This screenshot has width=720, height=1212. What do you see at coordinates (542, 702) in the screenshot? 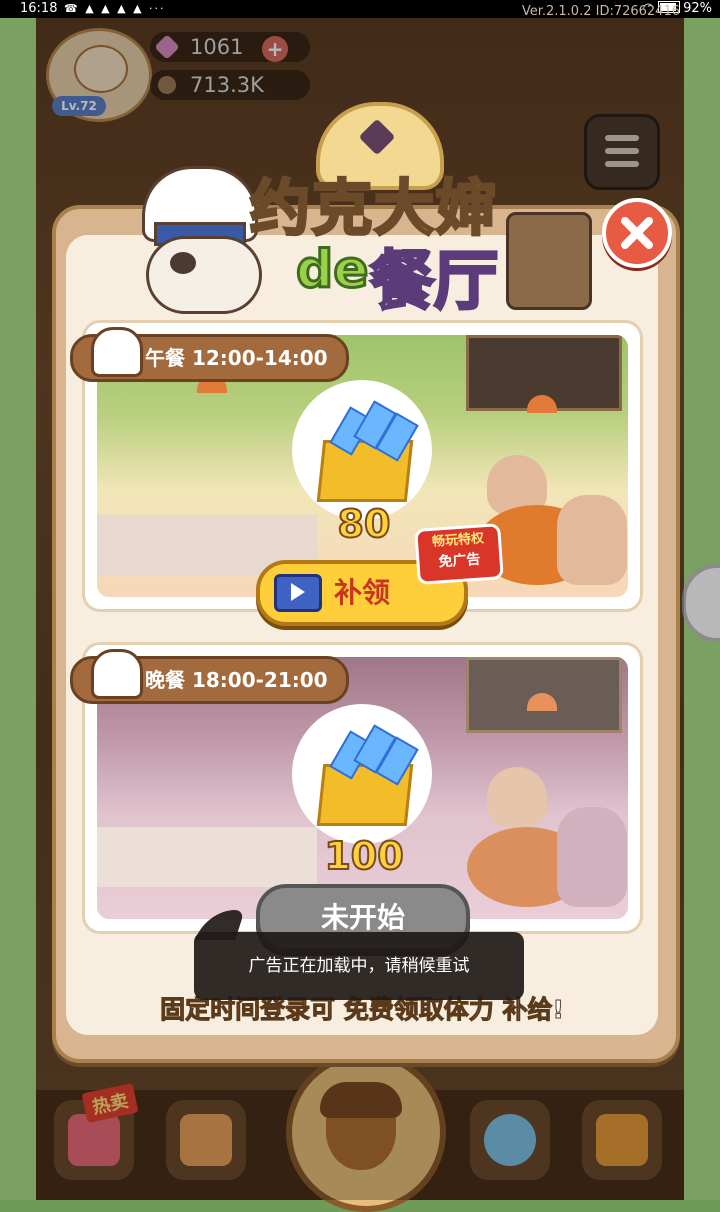
I see `lamp-icon` at bounding box center [542, 702].